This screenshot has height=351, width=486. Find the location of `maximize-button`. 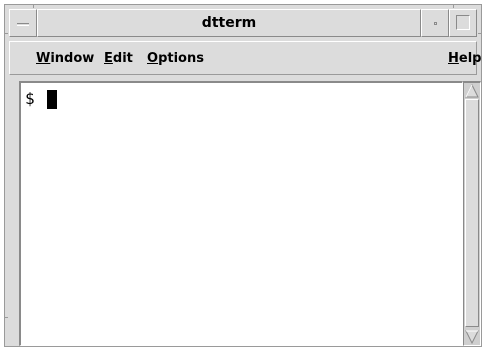

maximize-button is located at coordinates (463, 23).